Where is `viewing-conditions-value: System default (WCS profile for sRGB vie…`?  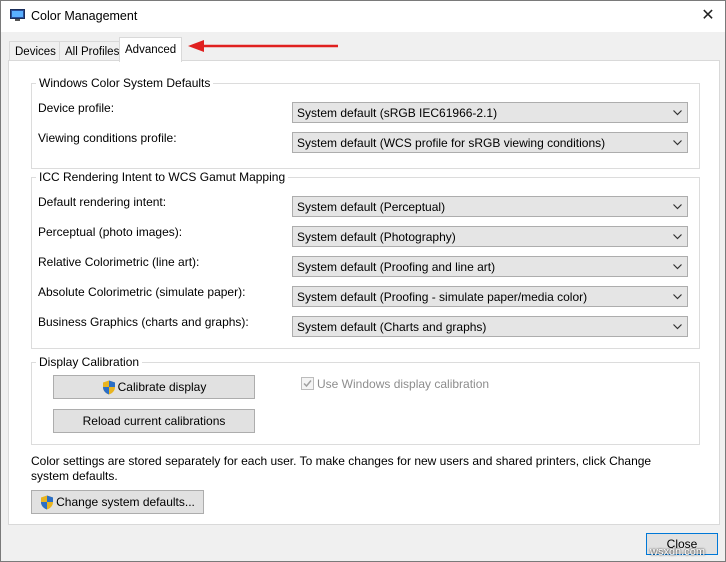 viewing-conditions-value: System default (WCS profile for sRGB vie… is located at coordinates (451, 143).